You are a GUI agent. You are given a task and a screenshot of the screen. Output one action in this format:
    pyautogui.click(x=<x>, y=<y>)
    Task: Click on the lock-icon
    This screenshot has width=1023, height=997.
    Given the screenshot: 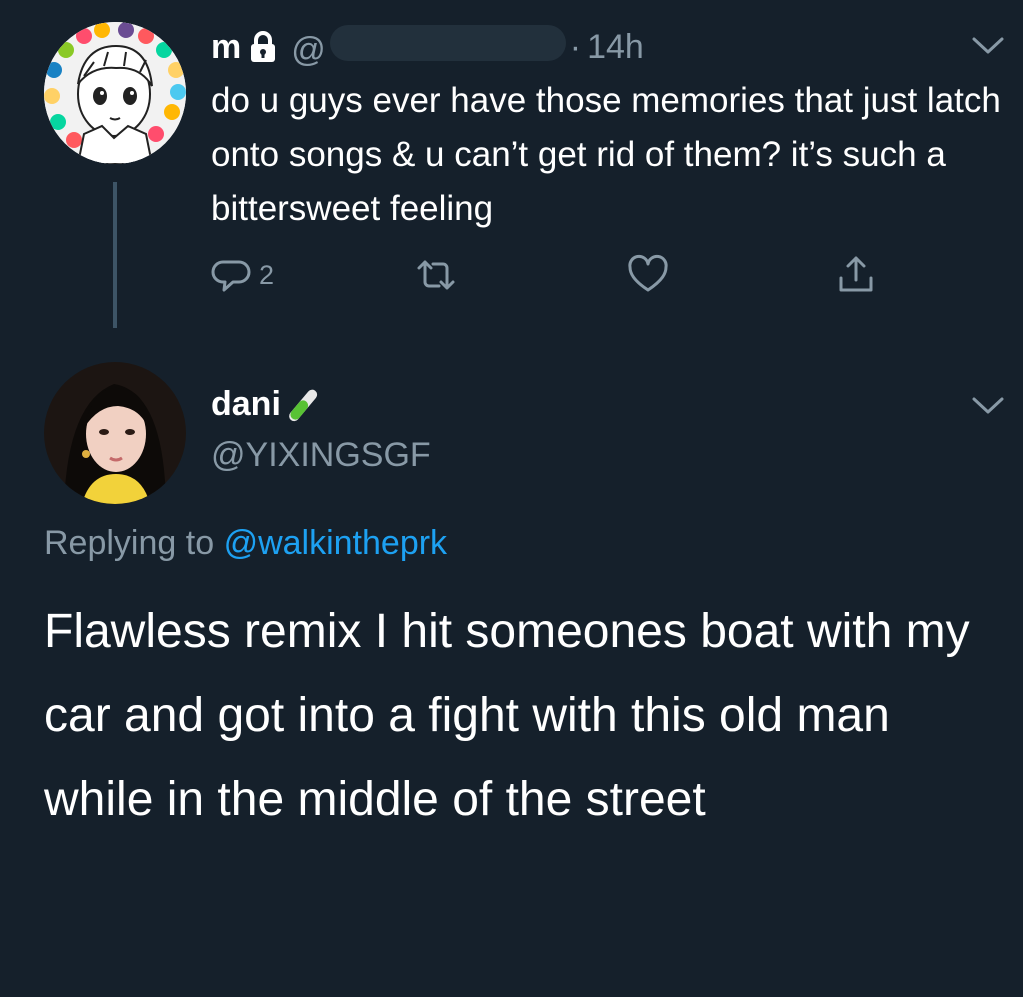 What is the action you would take?
    pyautogui.click(x=263, y=46)
    